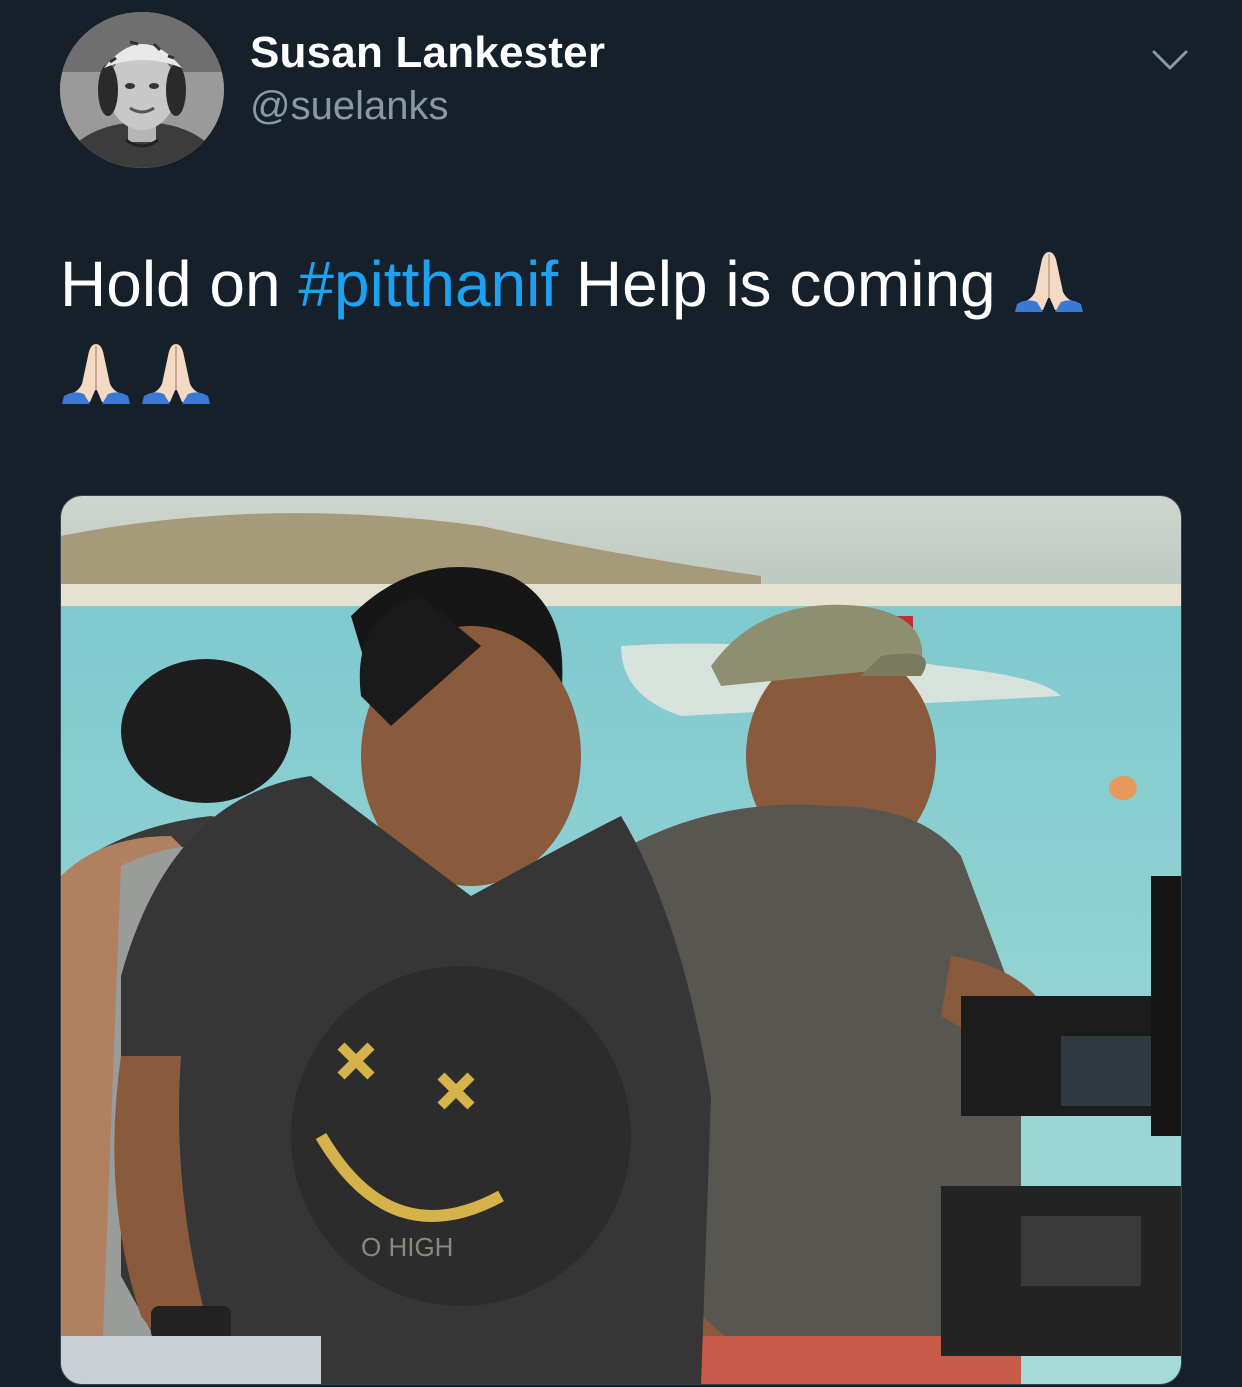 Image resolution: width=1242 pixels, height=1387 pixels. Describe the element at coordinates (427, 106) in the screenshot. I see `user-handle: @suelanks` at that location.